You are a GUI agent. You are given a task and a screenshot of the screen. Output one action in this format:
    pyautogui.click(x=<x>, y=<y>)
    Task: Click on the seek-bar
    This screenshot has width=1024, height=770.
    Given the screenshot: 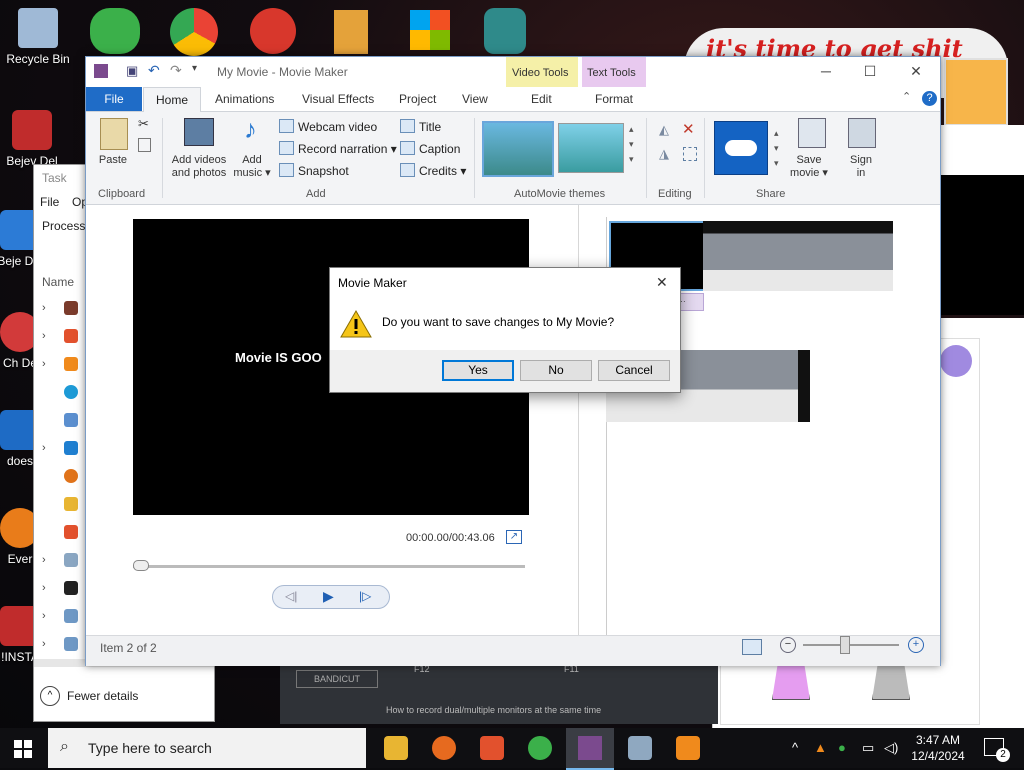 What is the action you would take?
    pyautogui.click(x=329, y=566)
    